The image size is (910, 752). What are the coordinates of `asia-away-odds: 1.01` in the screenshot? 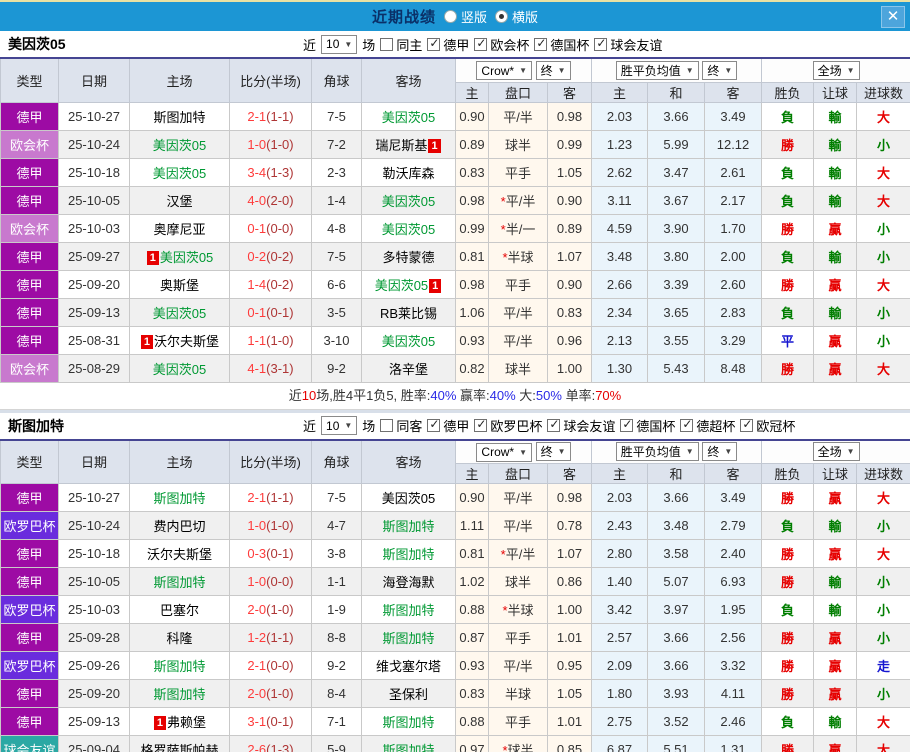 It's located at (569, 721).